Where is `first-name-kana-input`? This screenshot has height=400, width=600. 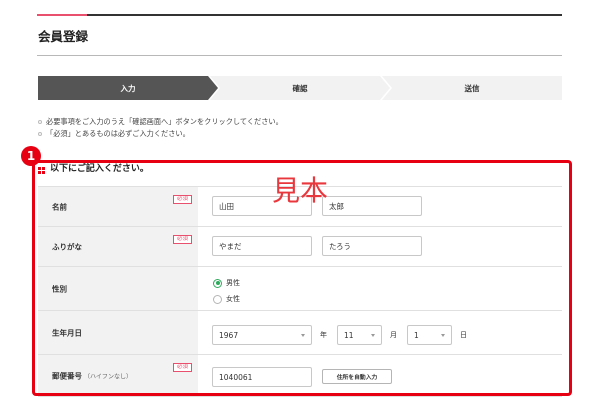
first-name-kana-input is located at coordinates (372, 246).